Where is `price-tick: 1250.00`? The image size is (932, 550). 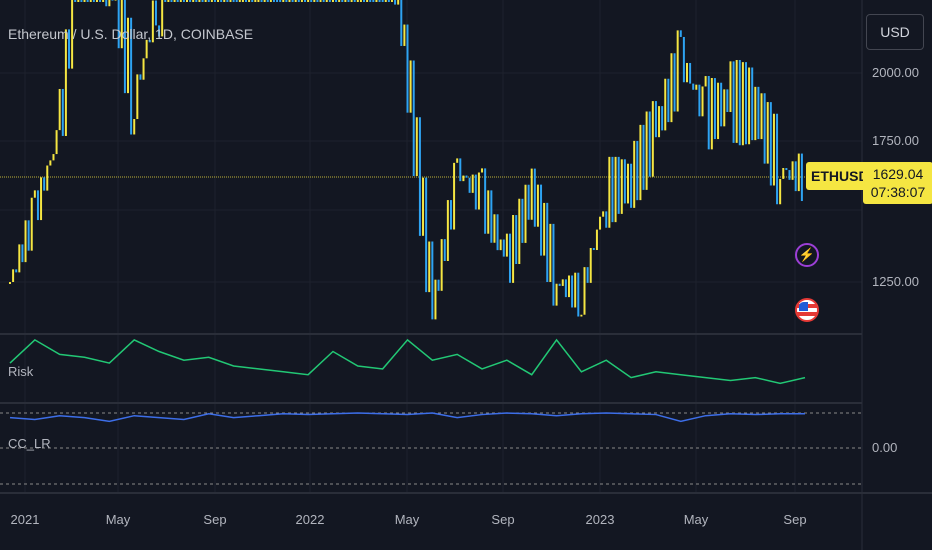
price-tick: 1250.00 is located at coordinates (895, 281).